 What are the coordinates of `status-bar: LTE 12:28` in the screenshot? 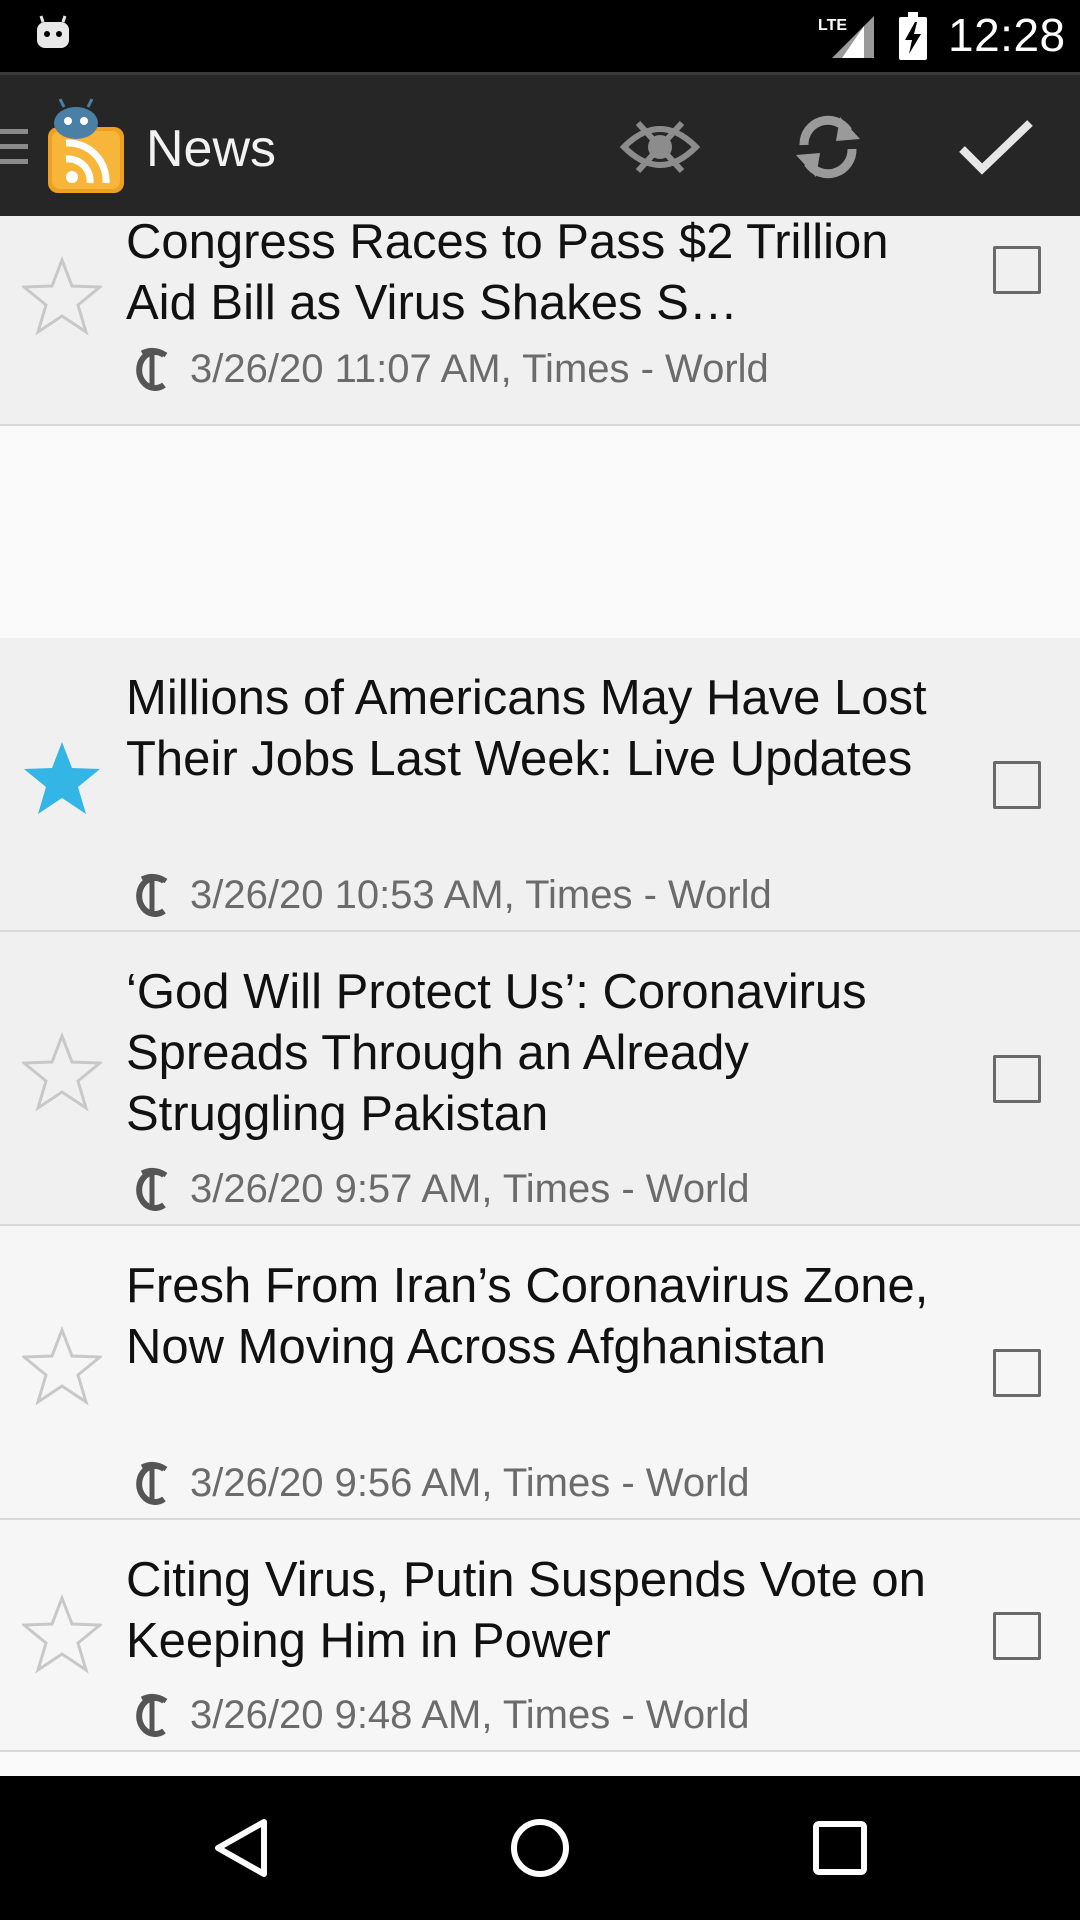 It's located at (540, 36).